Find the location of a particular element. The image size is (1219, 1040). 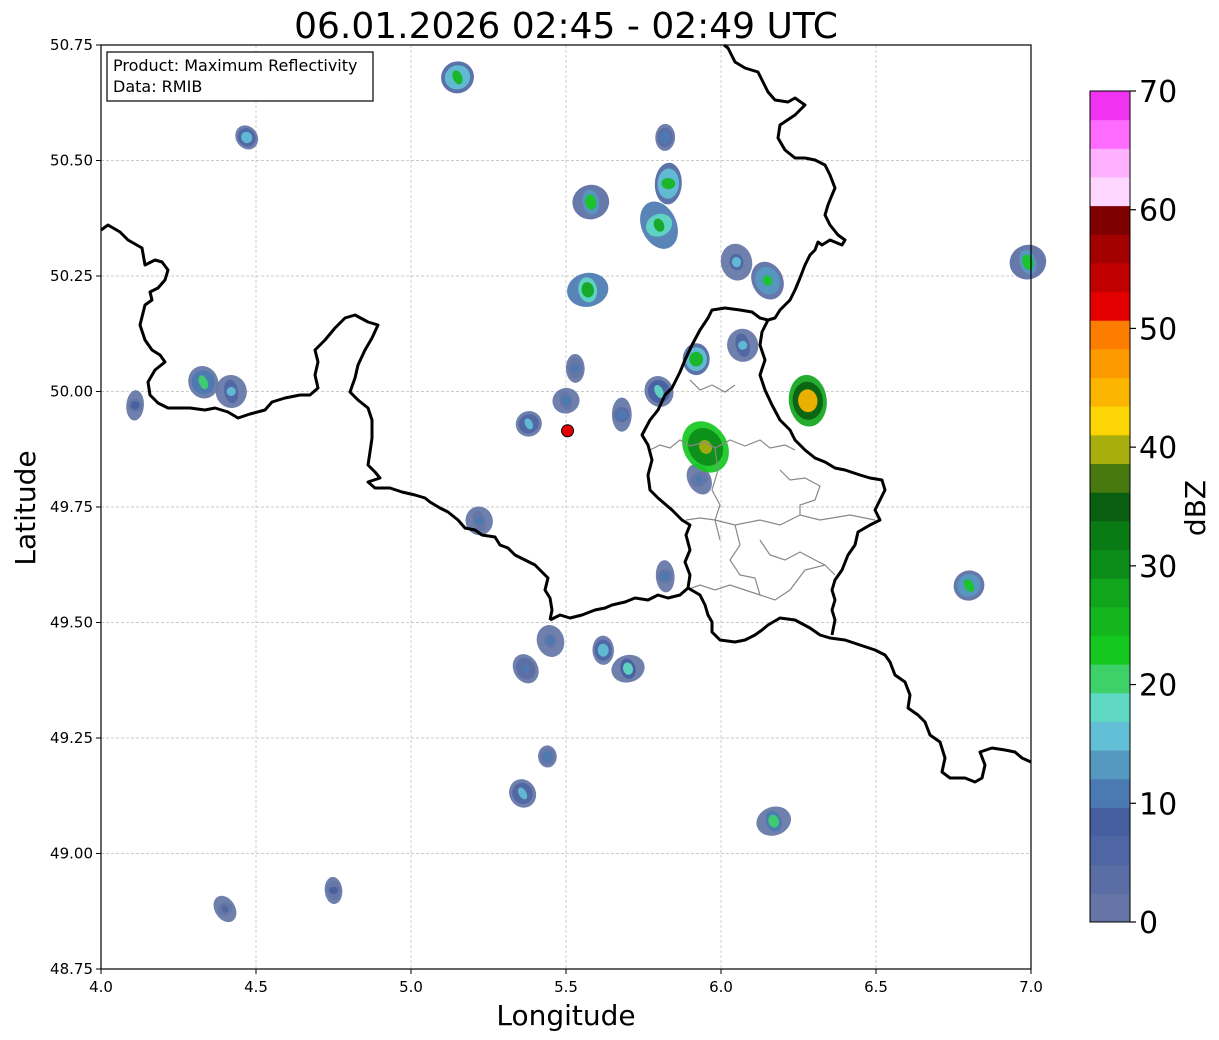

y-tick-label: 50.00 is located at coordinates (71, 392).